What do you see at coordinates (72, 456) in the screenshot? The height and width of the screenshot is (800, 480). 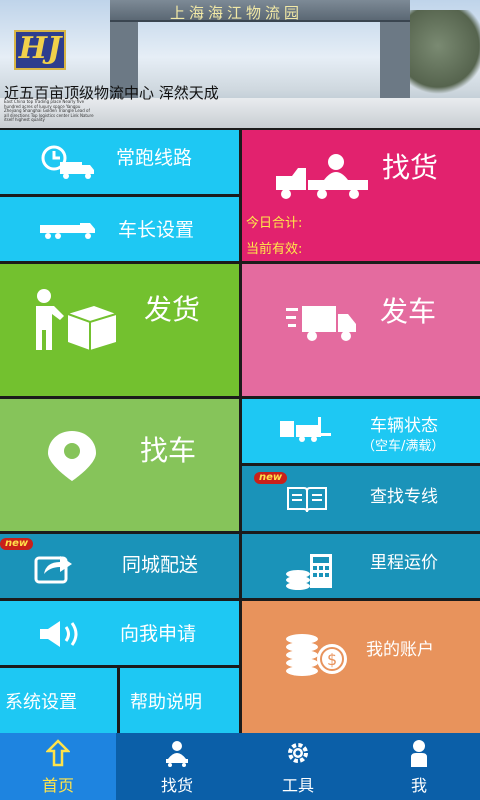 I see `location-pin-icon` at bounding box center [72, 456].